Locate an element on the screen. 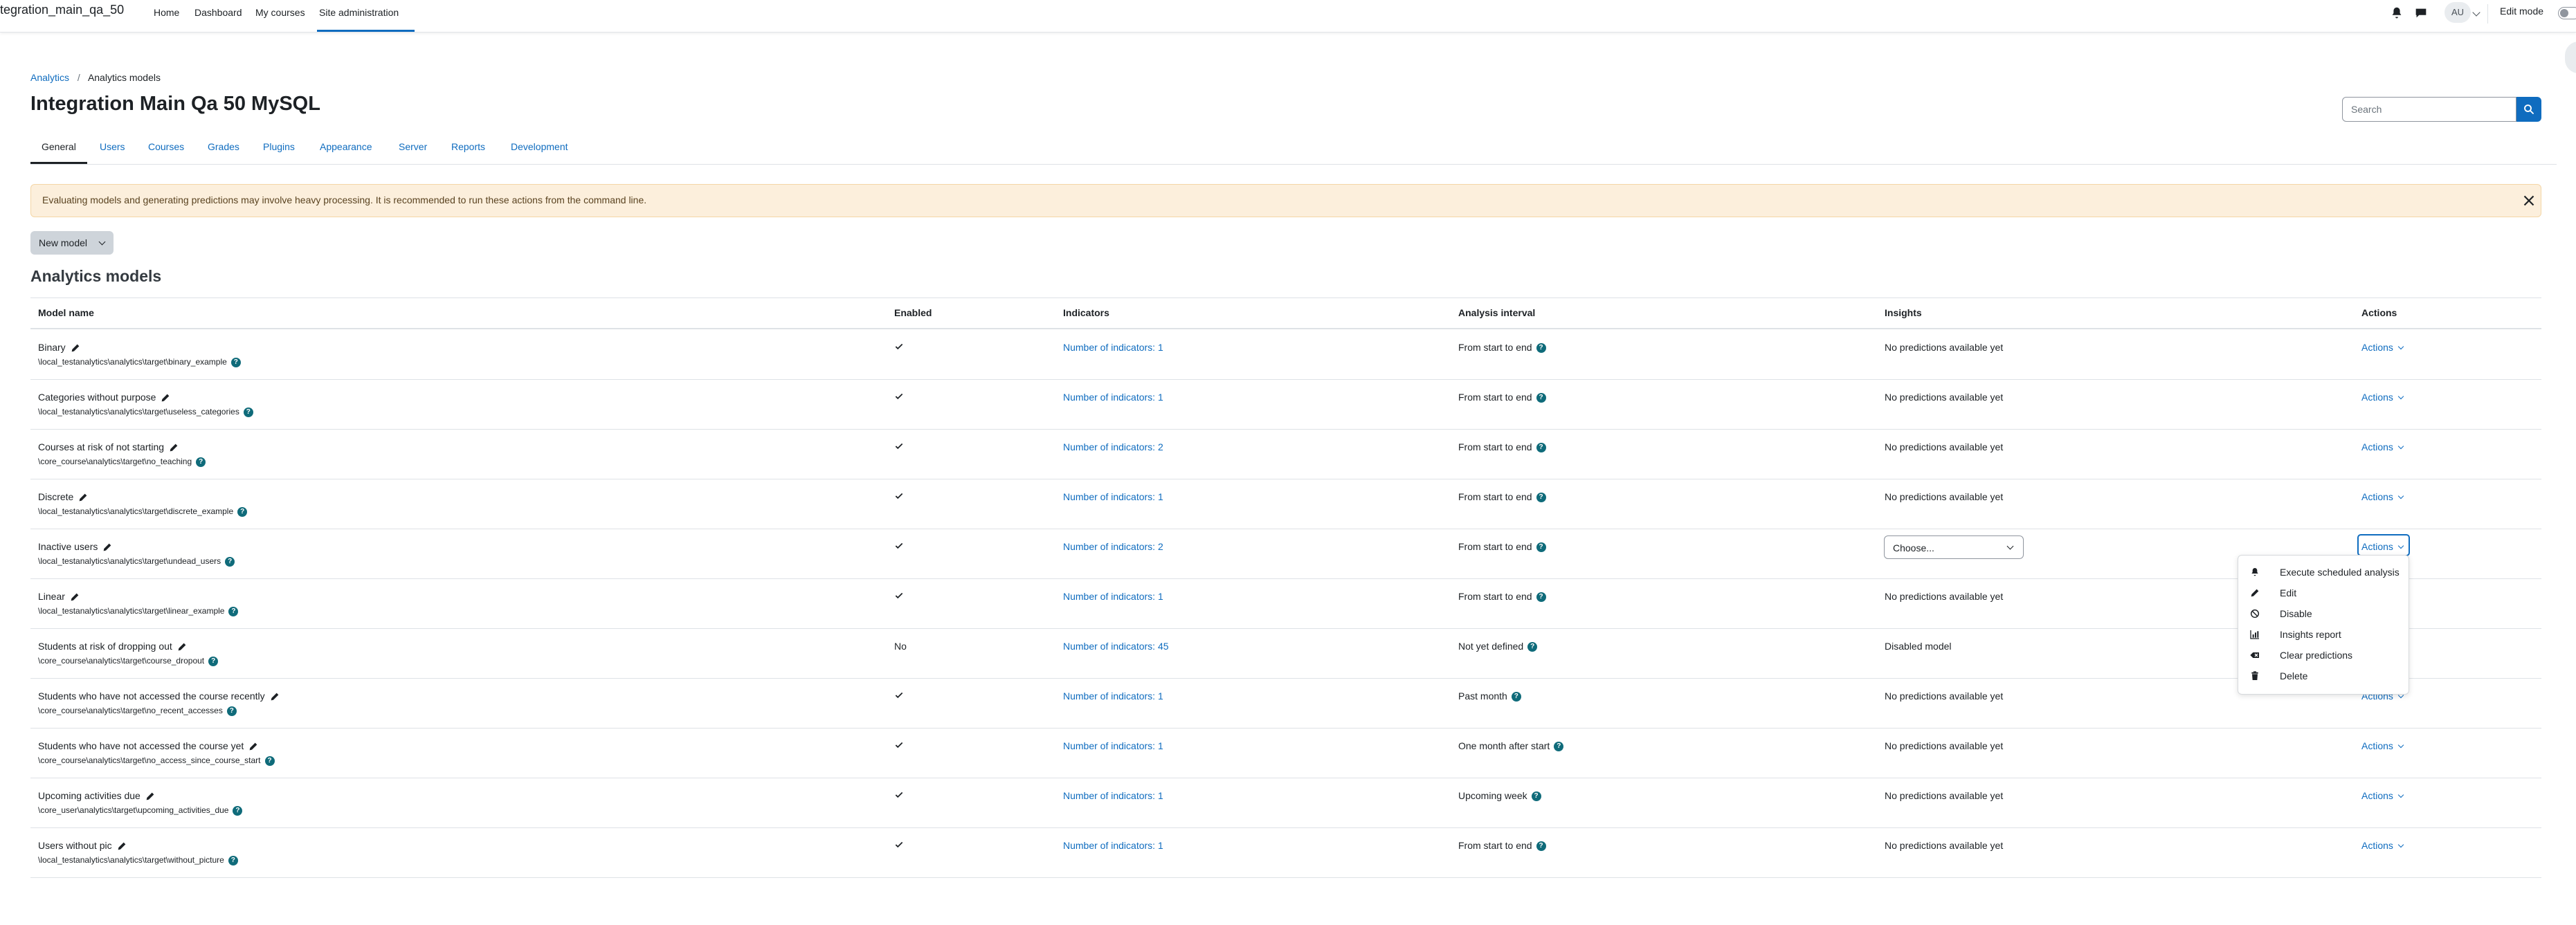 Image resolution: width=2576 pixels, height=925 pixels. model-name-text: Students at risk of dropping out is located at coordinates (105, 646).